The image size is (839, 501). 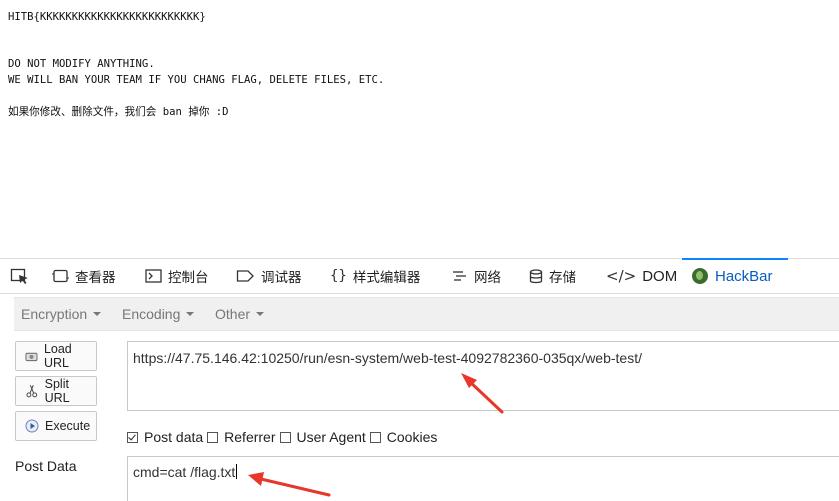 I want to click on tab-style-editor: {} 样式编辑器, so click(x=375, y=276).